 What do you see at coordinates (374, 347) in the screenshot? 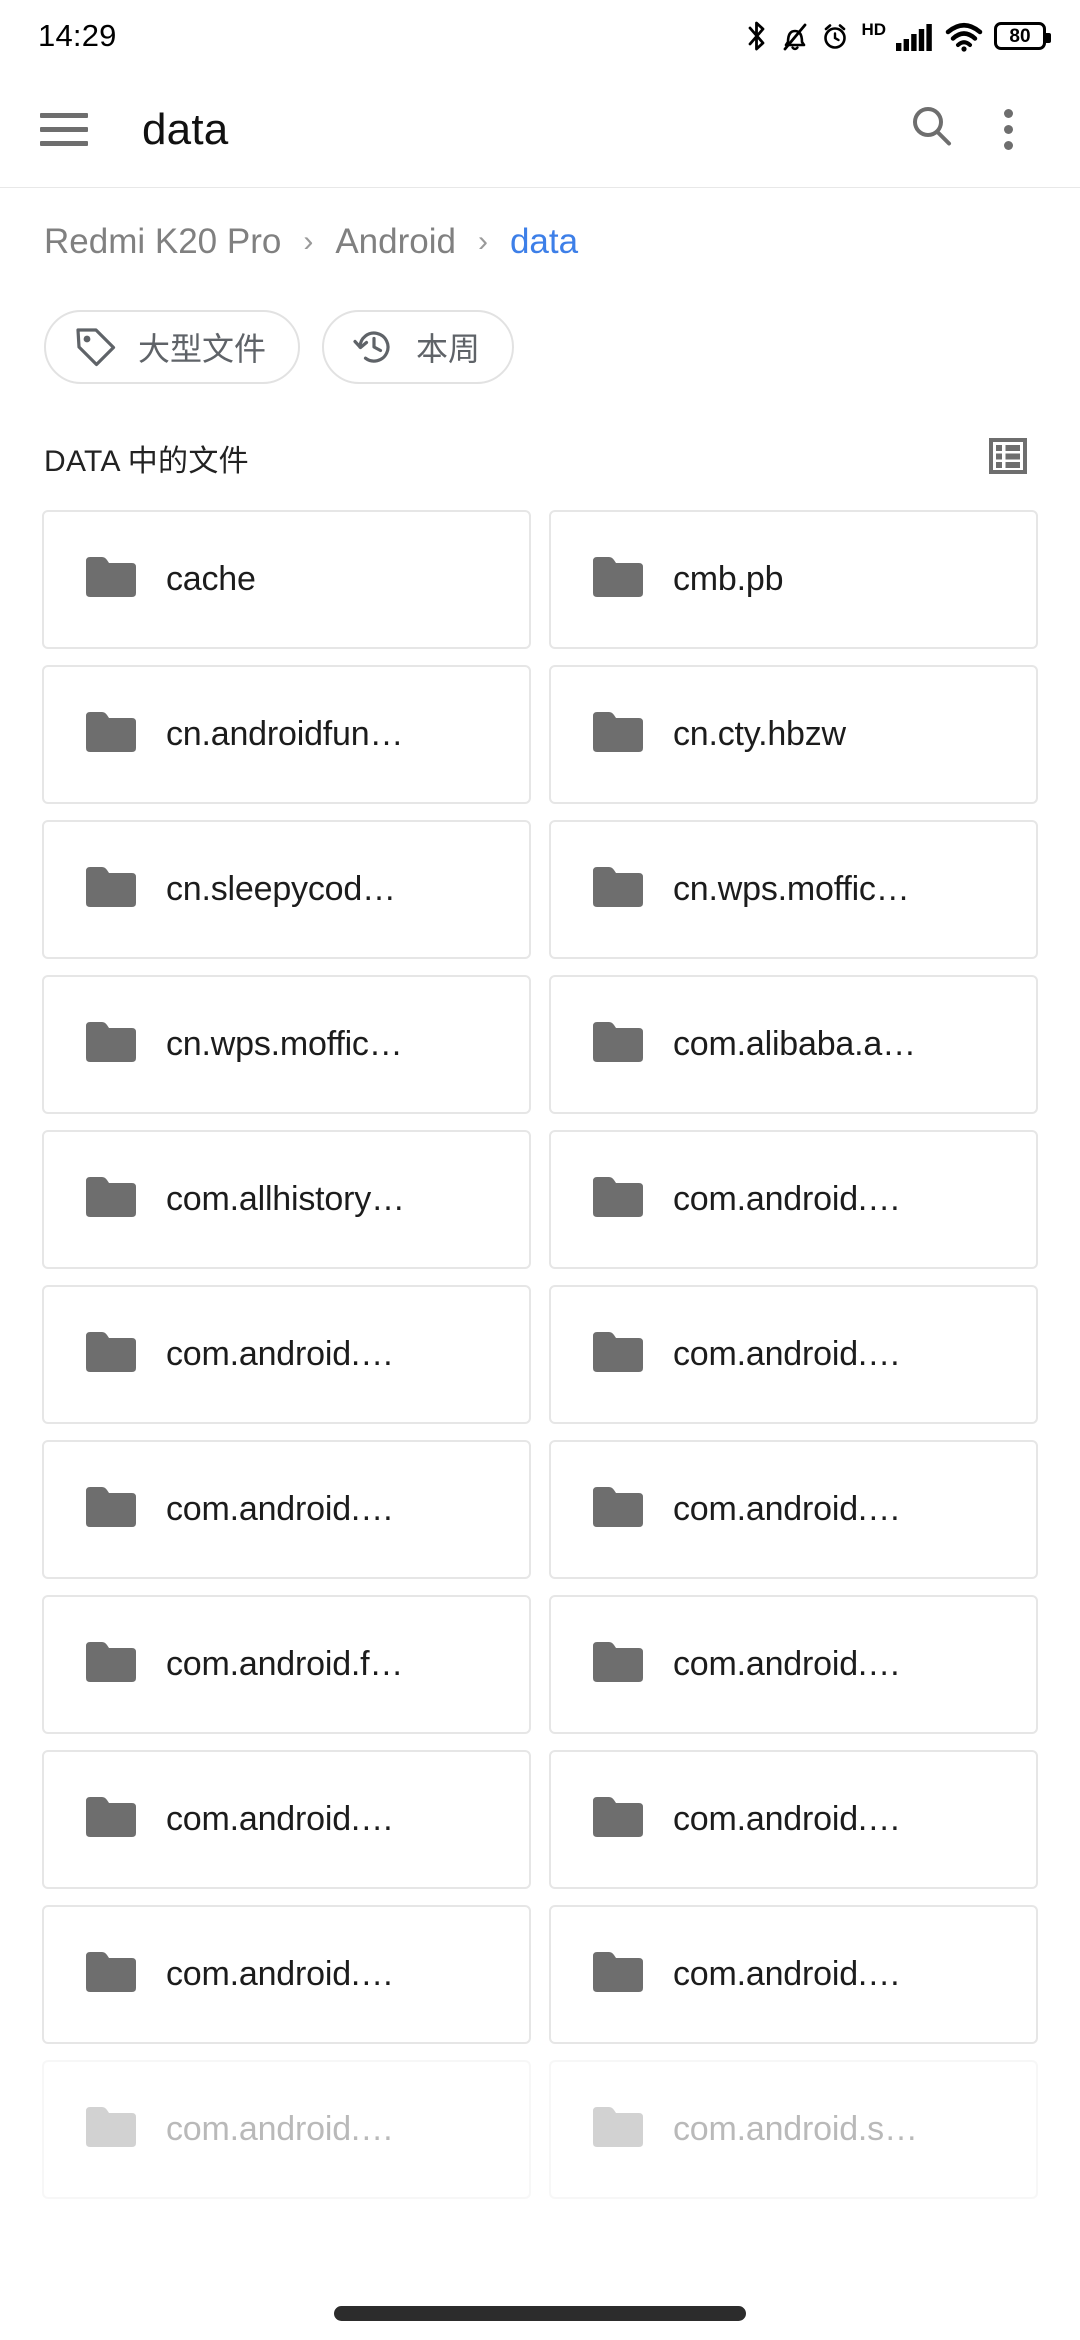
I see `history-clock-icon` at bounding box center [374, 347].